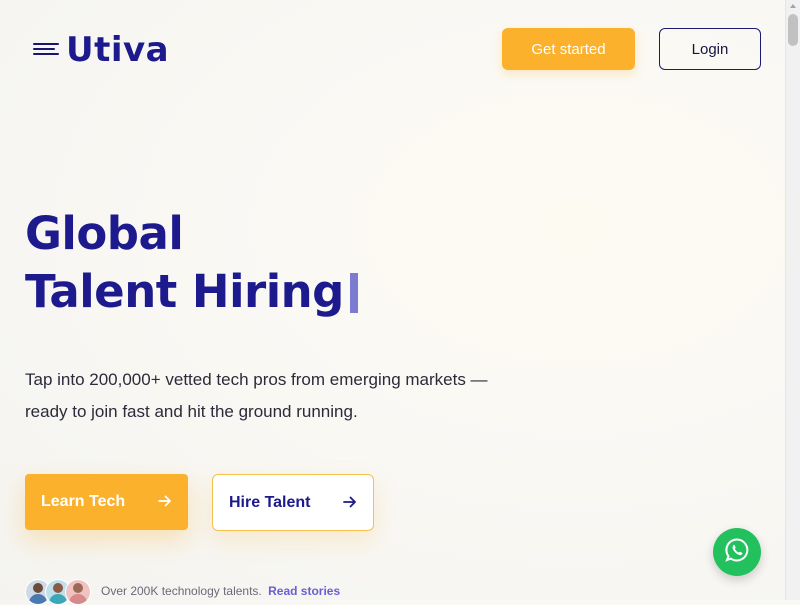  I want to click on whatsapp-icon, so click(737, 552).